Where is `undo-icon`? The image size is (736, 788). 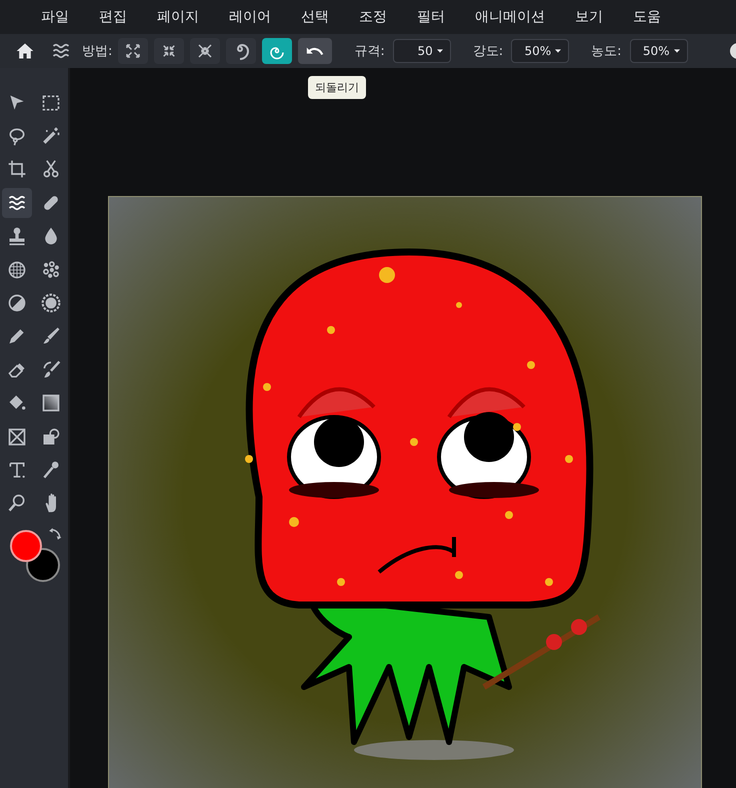
undo-icon is located at coordinates (315, 51).